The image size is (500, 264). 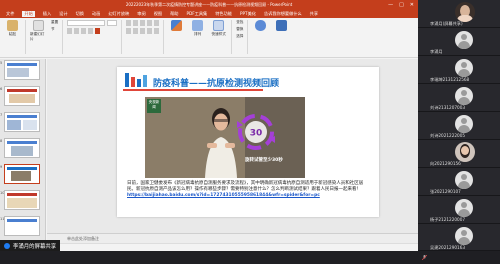 I want to click on find-button: 查找, so click(x=239, y=22).